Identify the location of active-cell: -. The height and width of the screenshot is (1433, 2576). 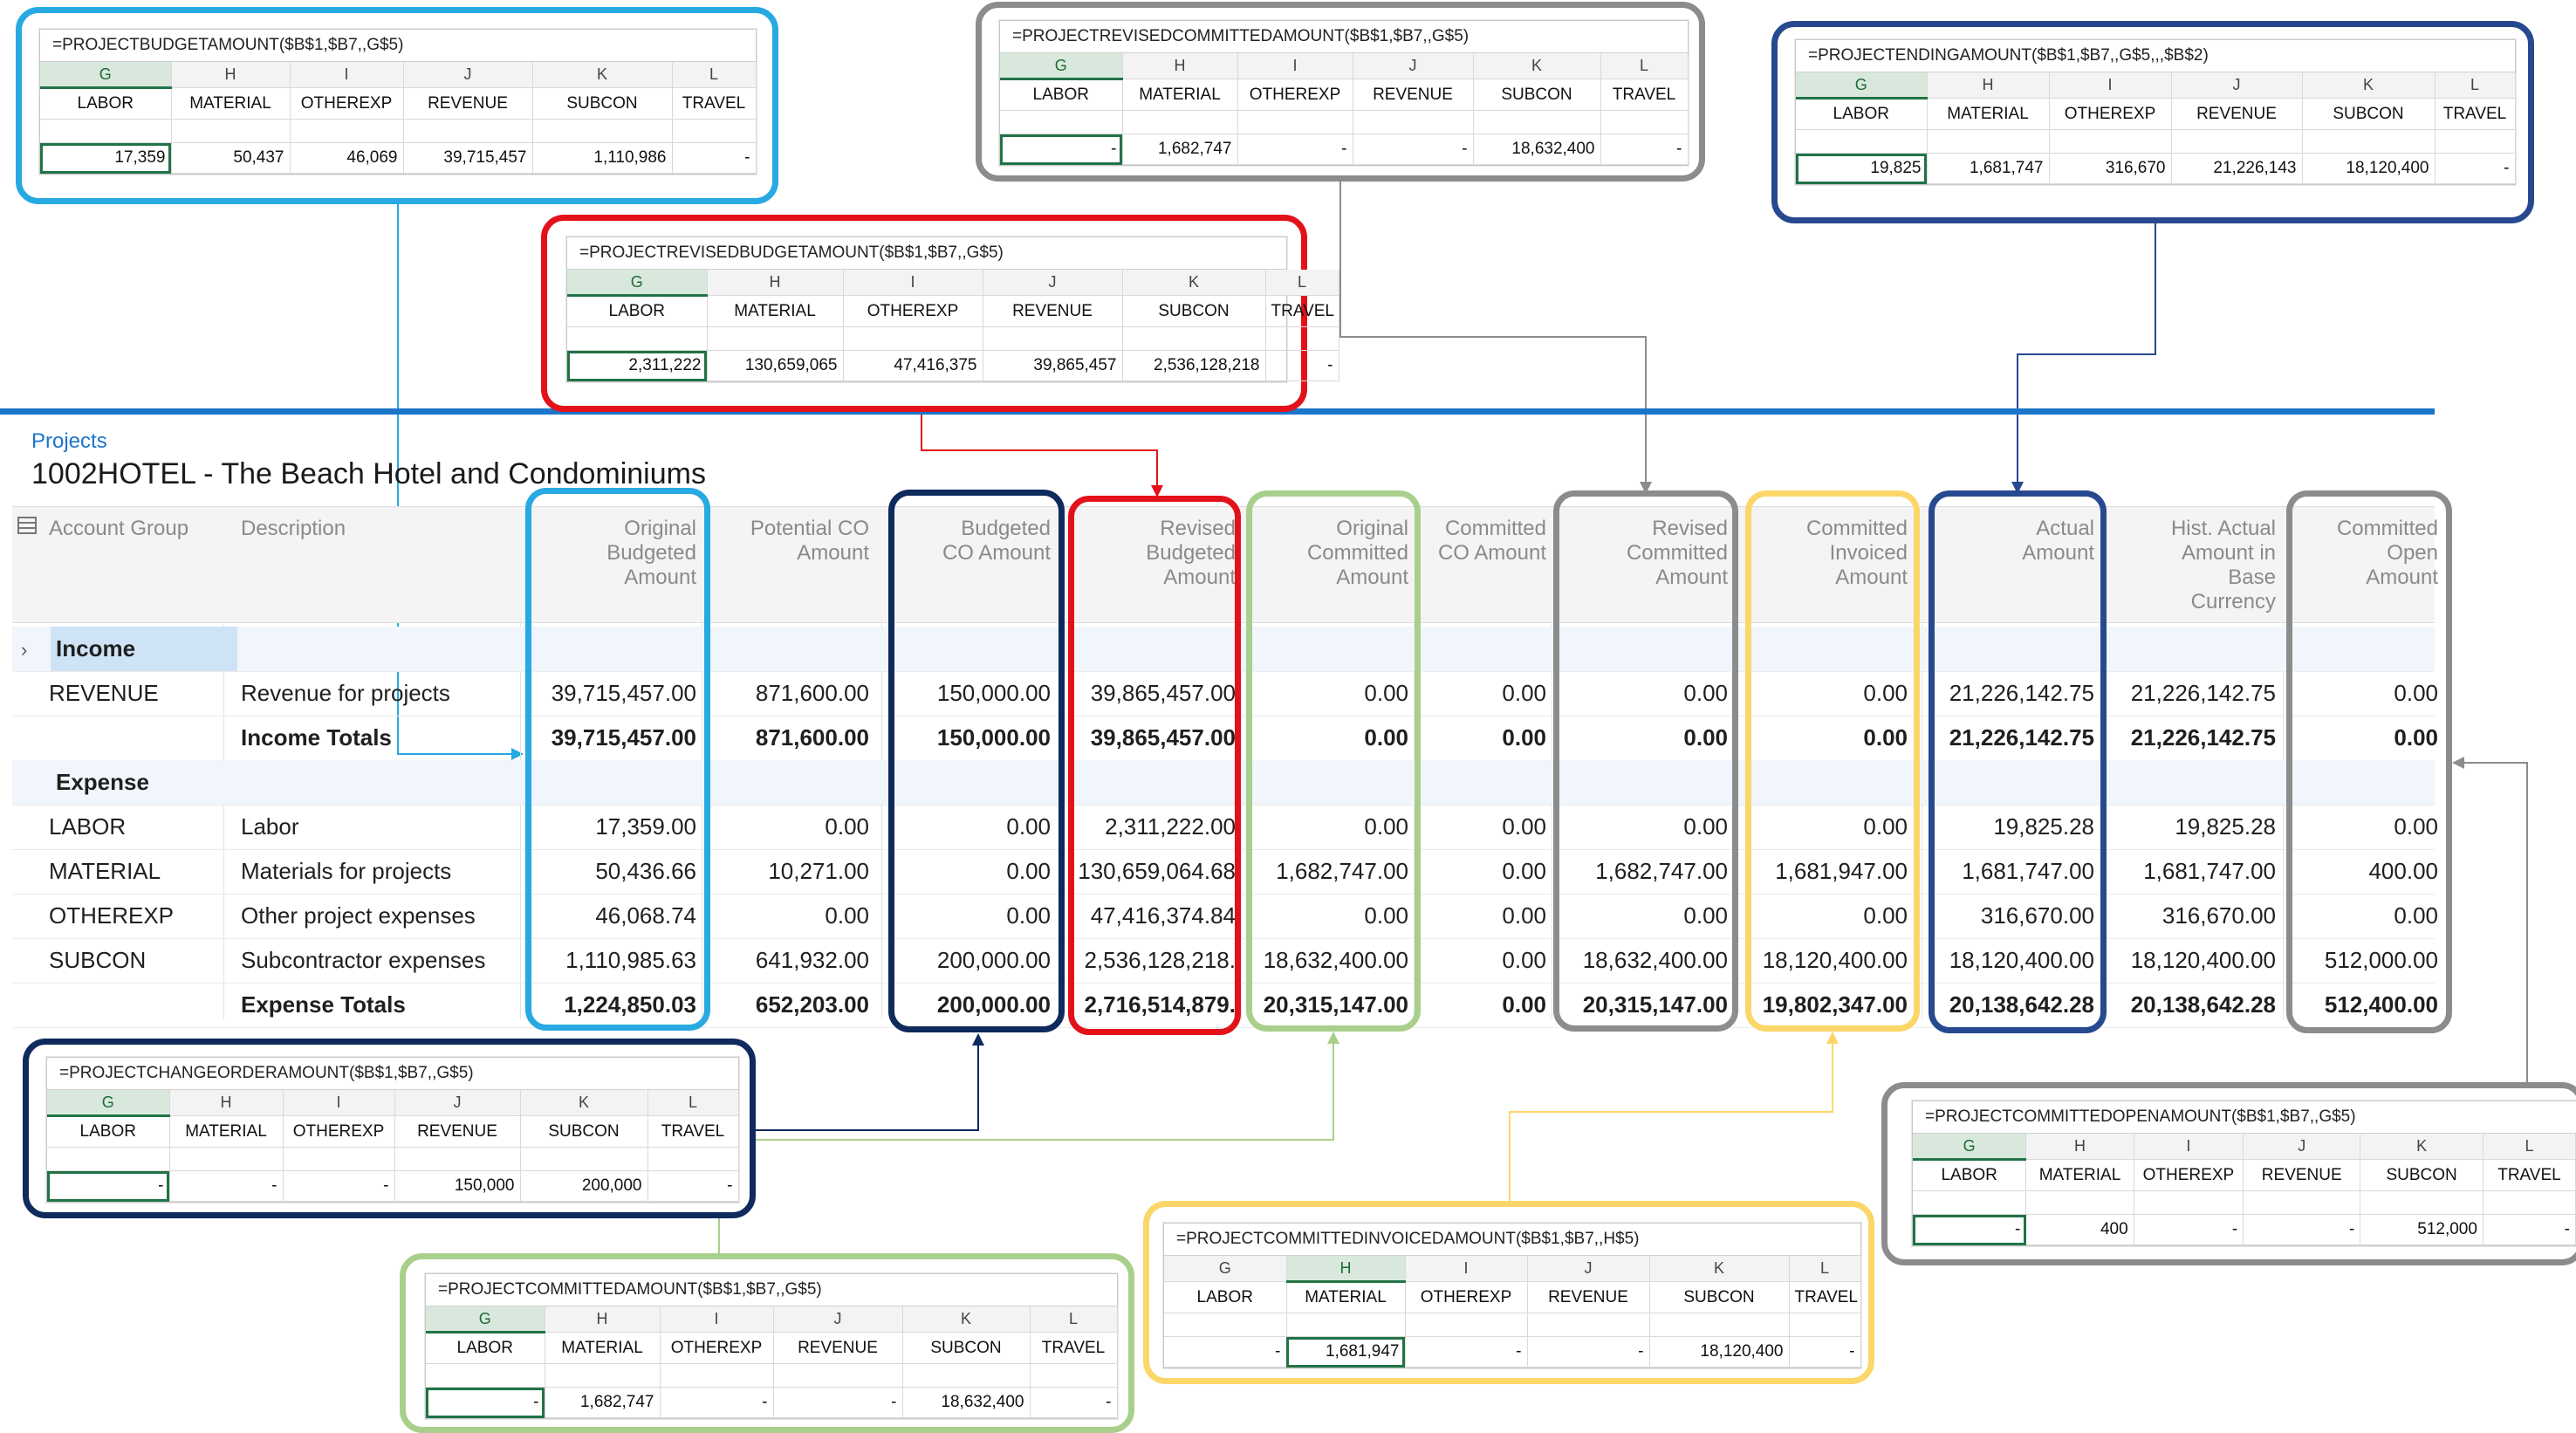
(485, 1402).